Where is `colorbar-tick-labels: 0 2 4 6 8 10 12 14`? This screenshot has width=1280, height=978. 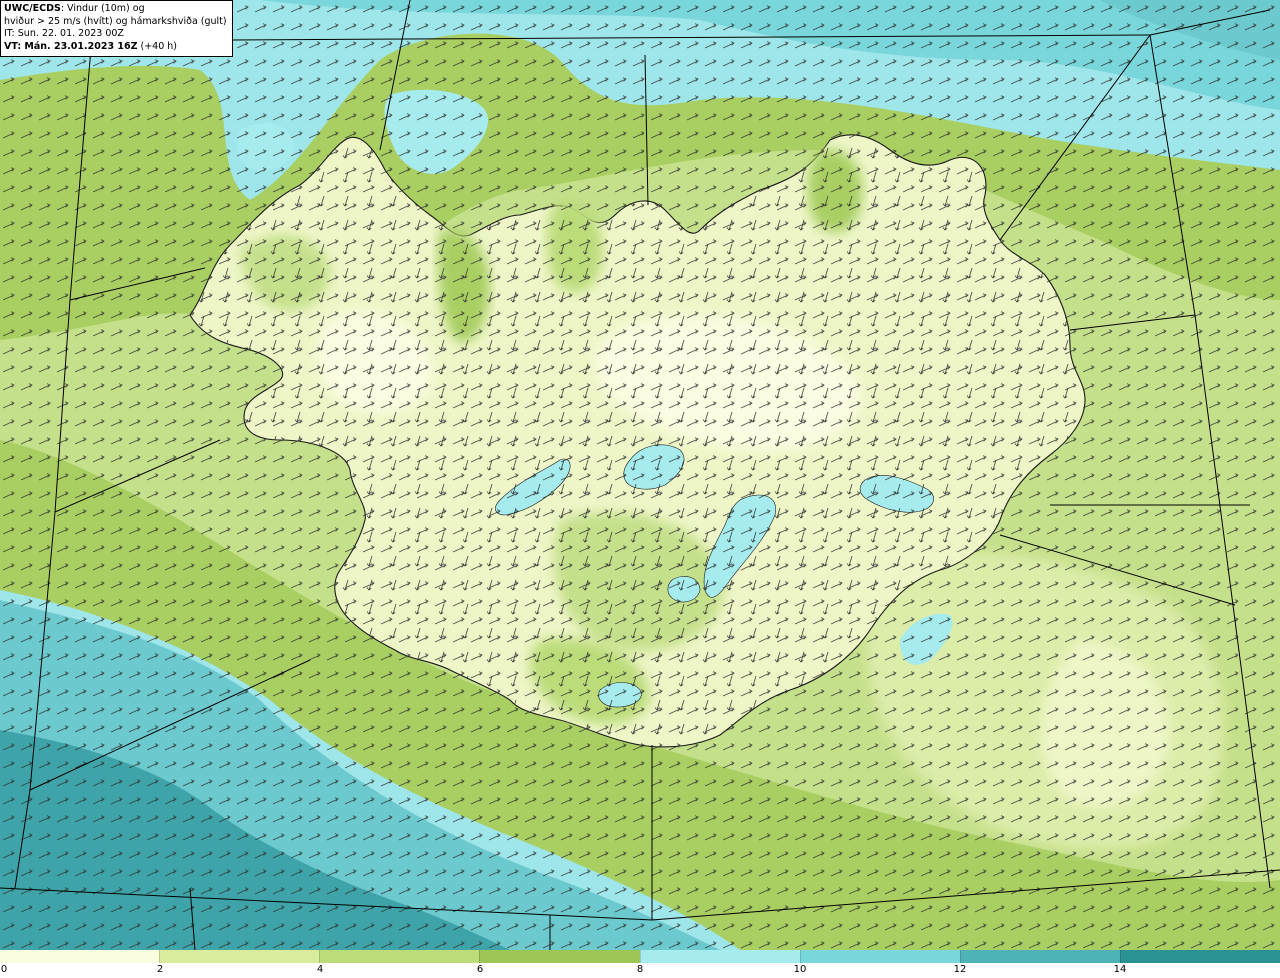
colorbar-tick-labels: 0 2 4 6 8 10 12 14 is located at coordinates (640, 970).